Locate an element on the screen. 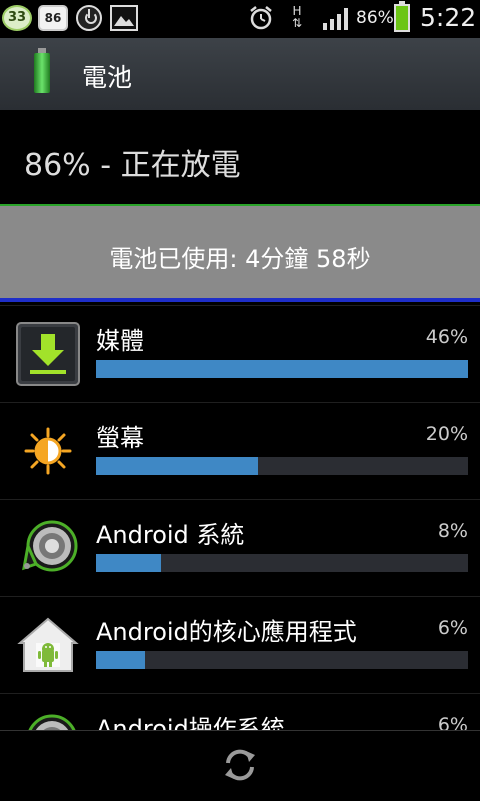 The image size is (480, 801). app-name: Android操作系統 is located at coordinates (190, 722).